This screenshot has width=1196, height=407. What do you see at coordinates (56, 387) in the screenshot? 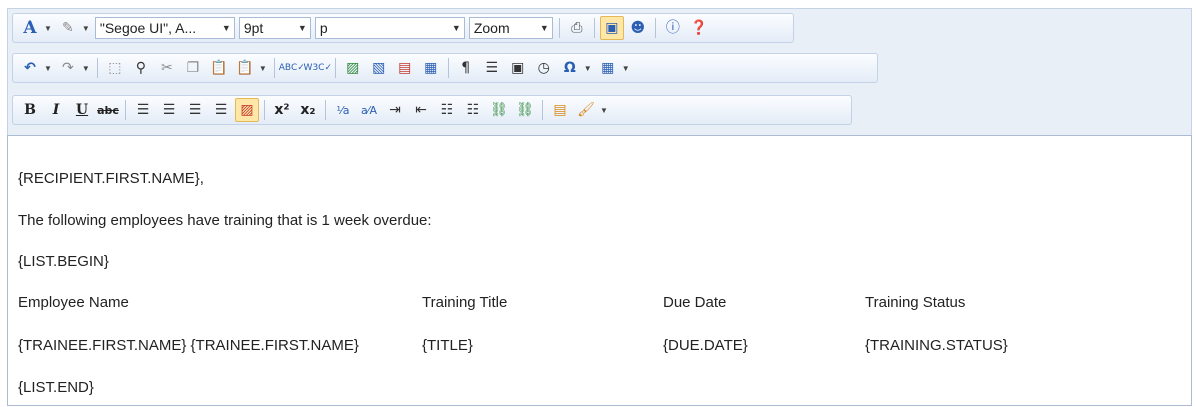
I see `list-end-line: {LIST.END}` at bounding box center [56, 387].